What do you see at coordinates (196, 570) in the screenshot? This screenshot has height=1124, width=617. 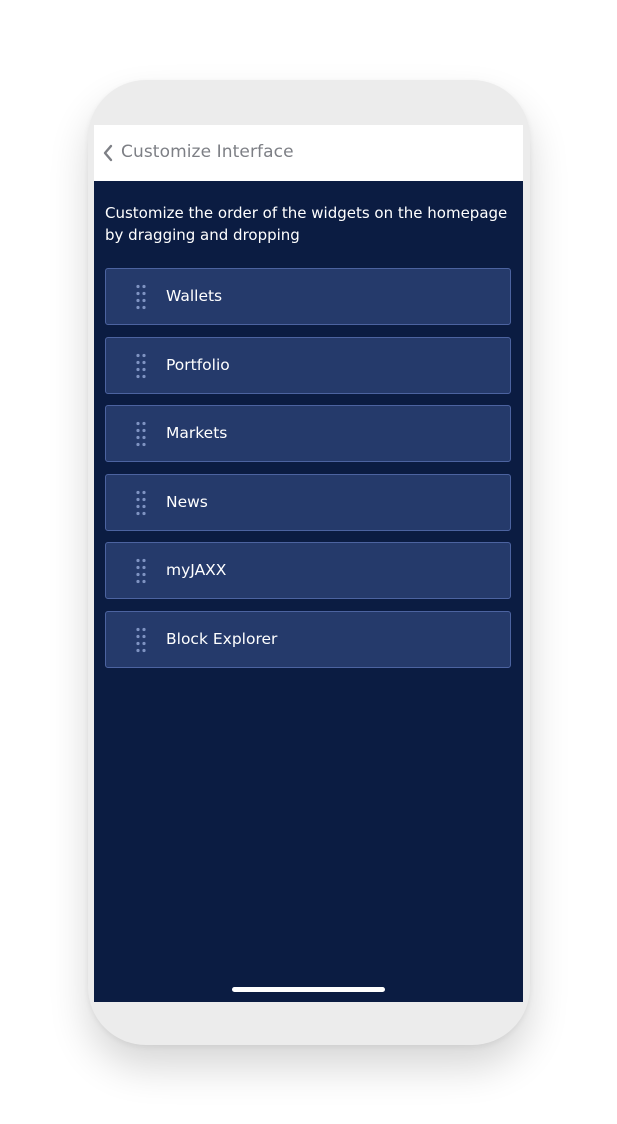 I see `widget-label: myJAXX` at bounding box center [196, 570].